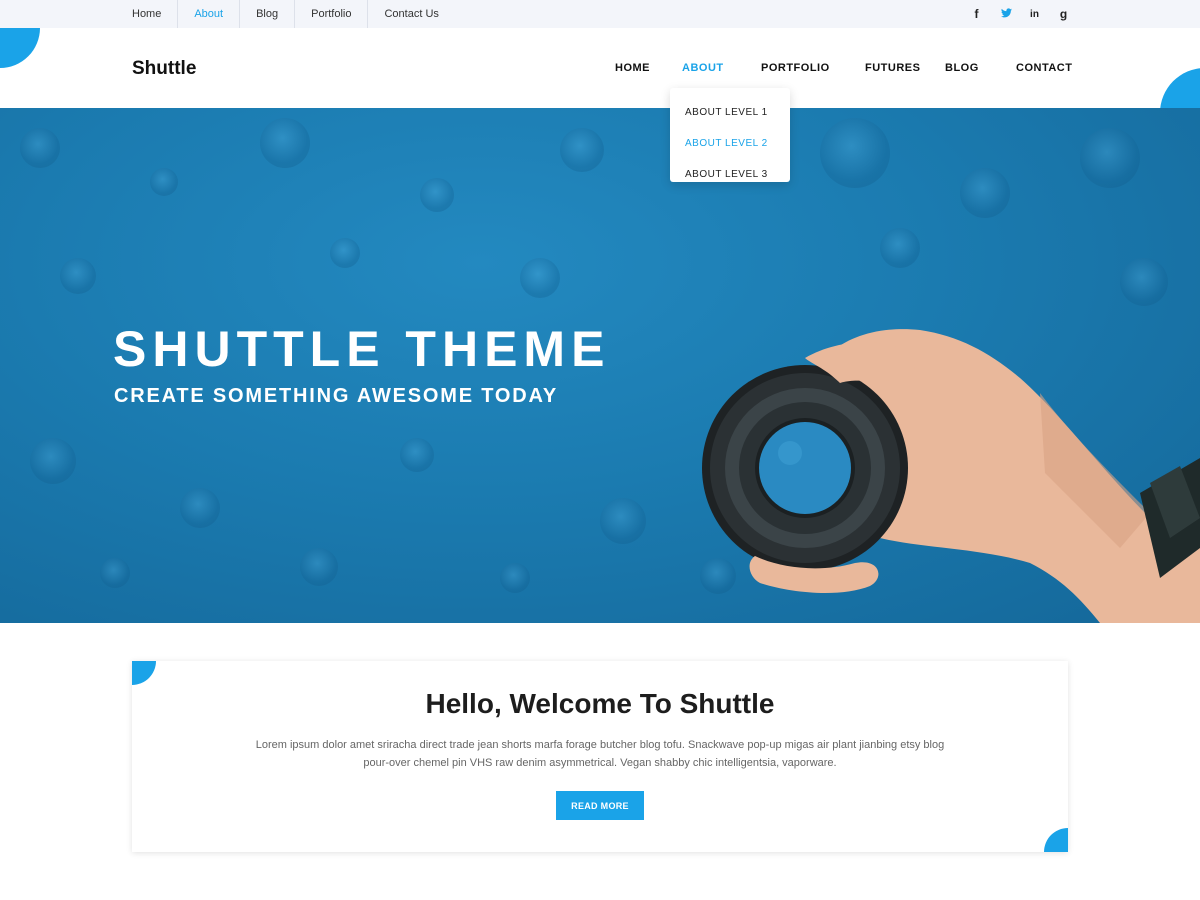 The image size is (1200, 900). Describe the element at coordinates (154, 14) in the screenshot. I see `top-nav-home: Home` at that location.